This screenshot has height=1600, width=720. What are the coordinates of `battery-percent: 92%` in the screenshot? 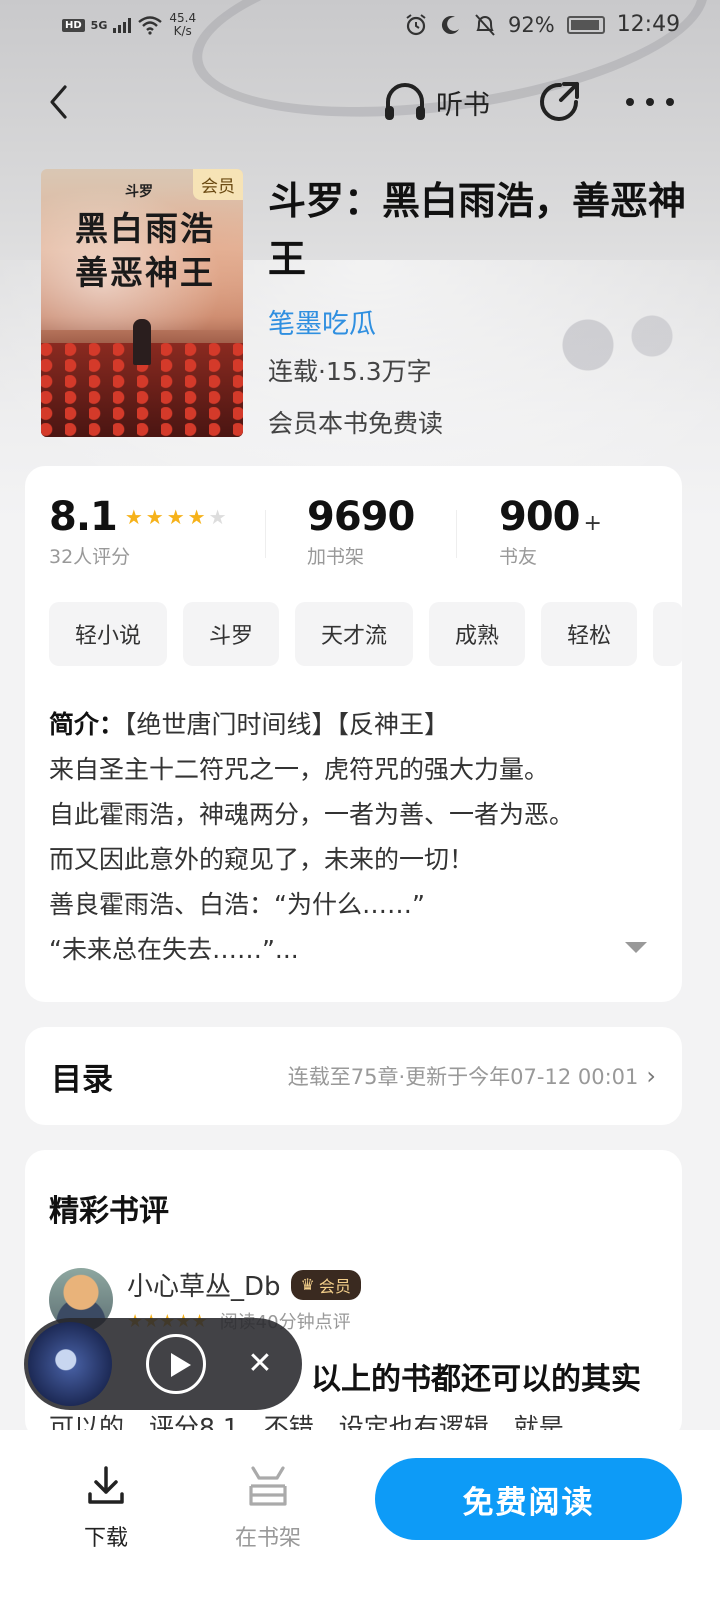 It's located at (531, 24).